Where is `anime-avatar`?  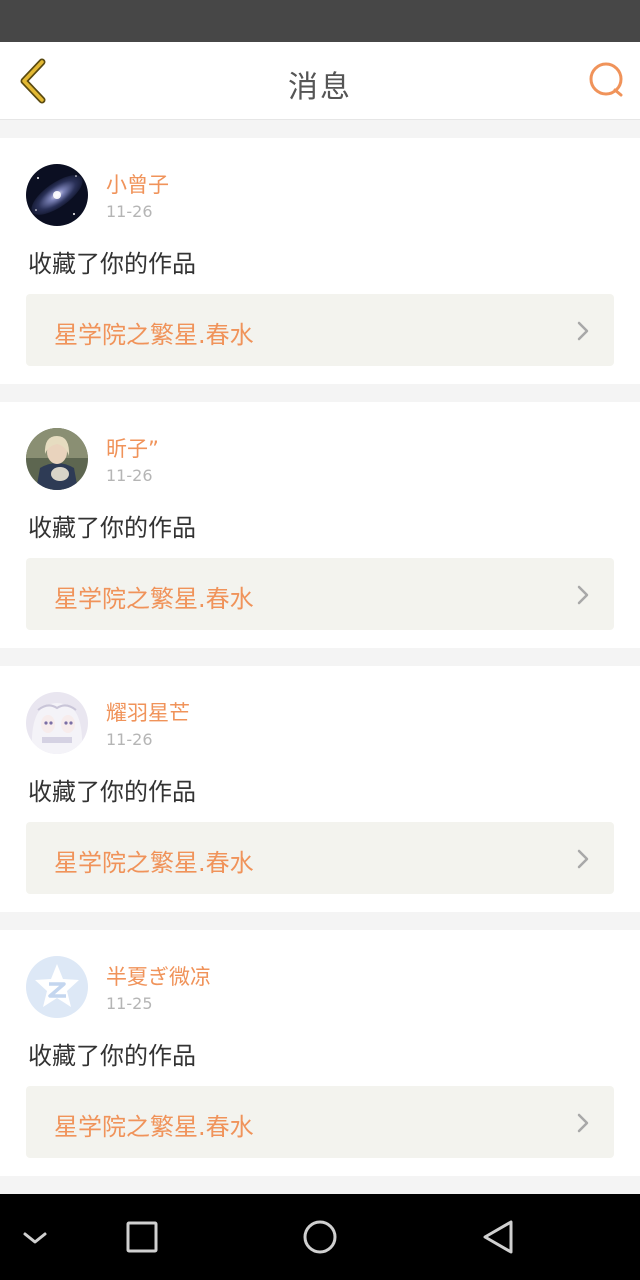
anime-avatar is located at coordinates (57, 723).